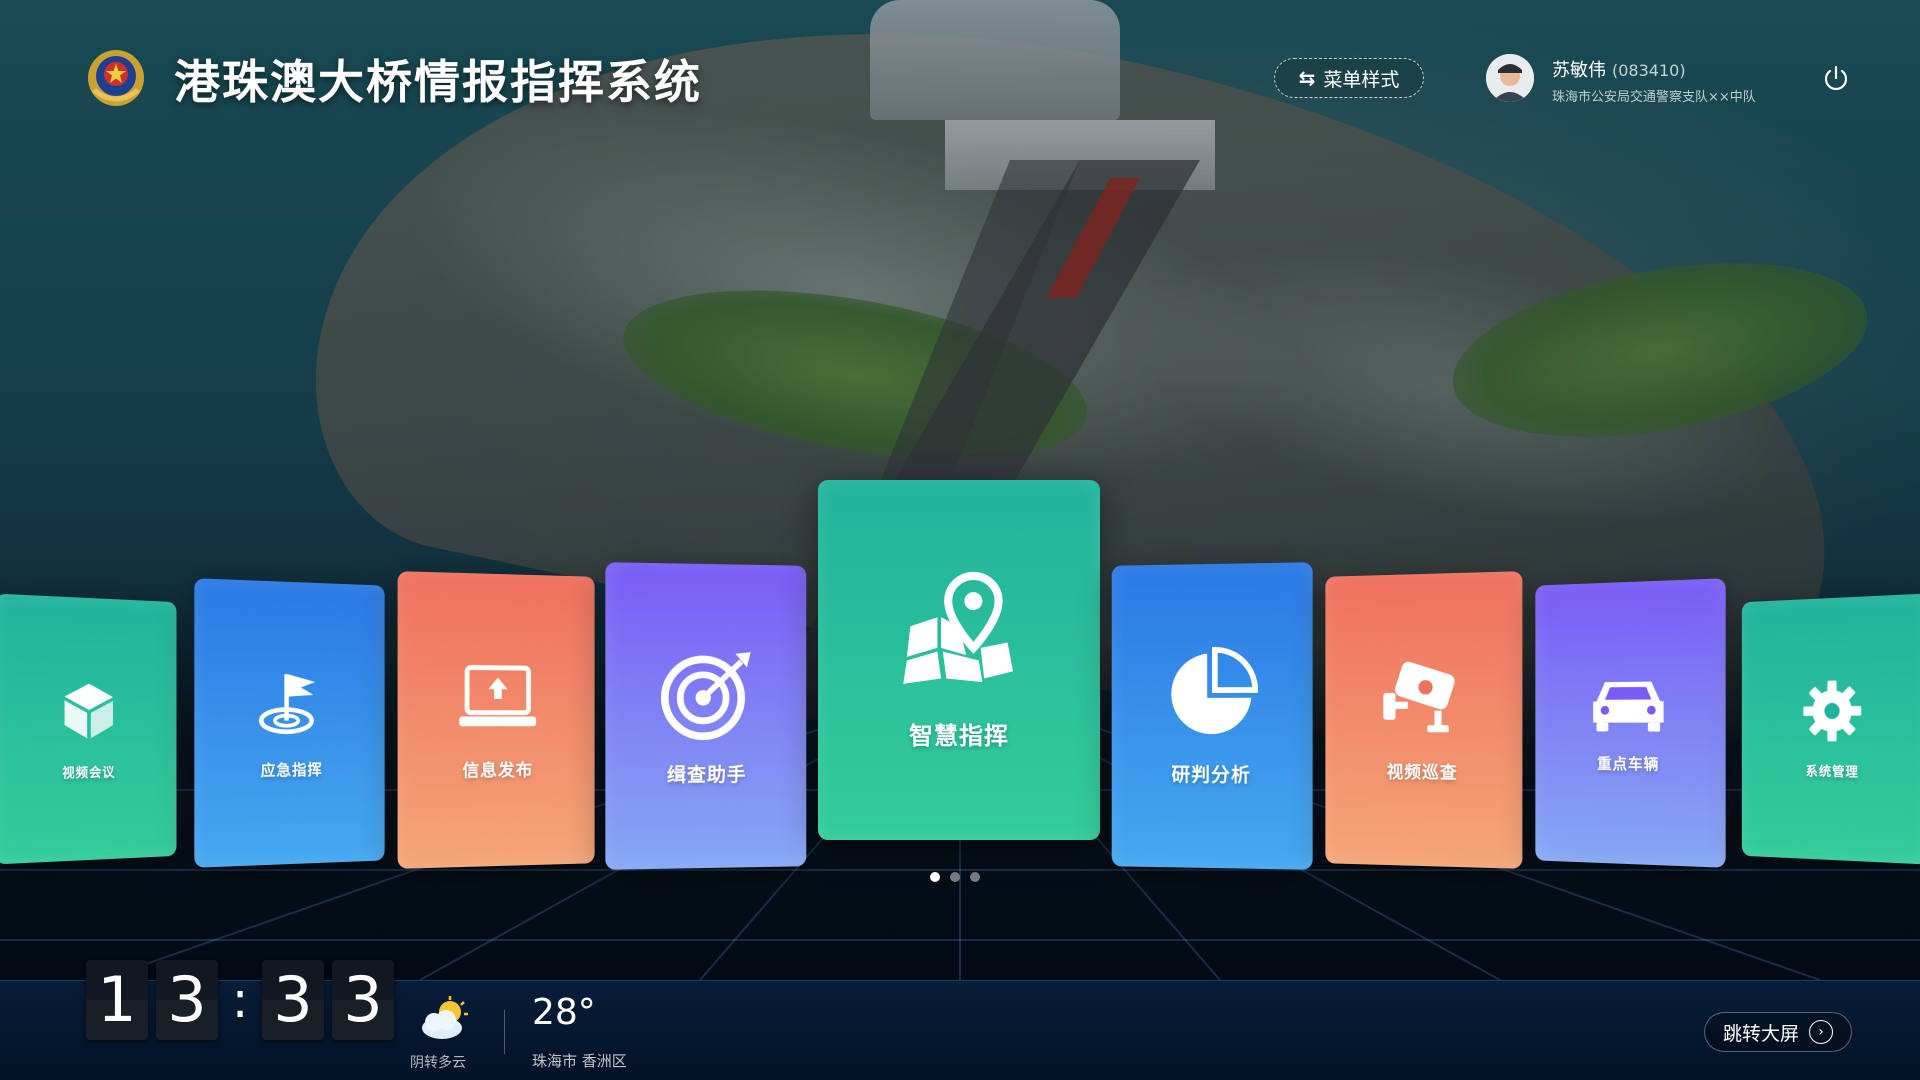 This screenshot has width=1920, height=1080. Describe the element at coordinates (1211, 774) in the screenshot. I see `card-label: 研判分析` at that location.